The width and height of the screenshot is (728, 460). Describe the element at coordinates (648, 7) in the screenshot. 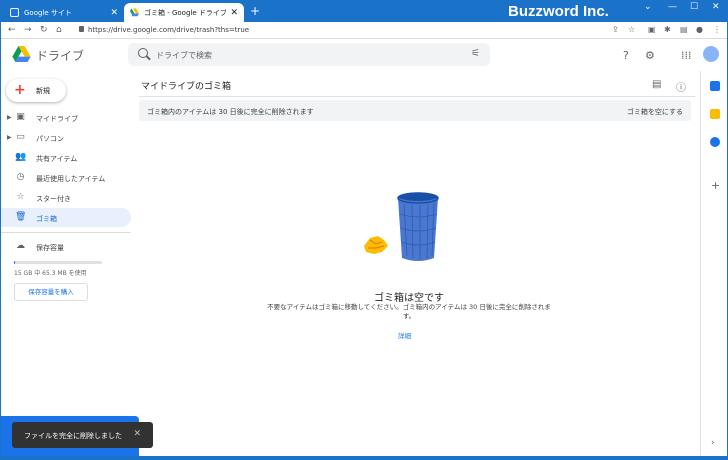

I see `tab-search-icon: ⌄` at that location.